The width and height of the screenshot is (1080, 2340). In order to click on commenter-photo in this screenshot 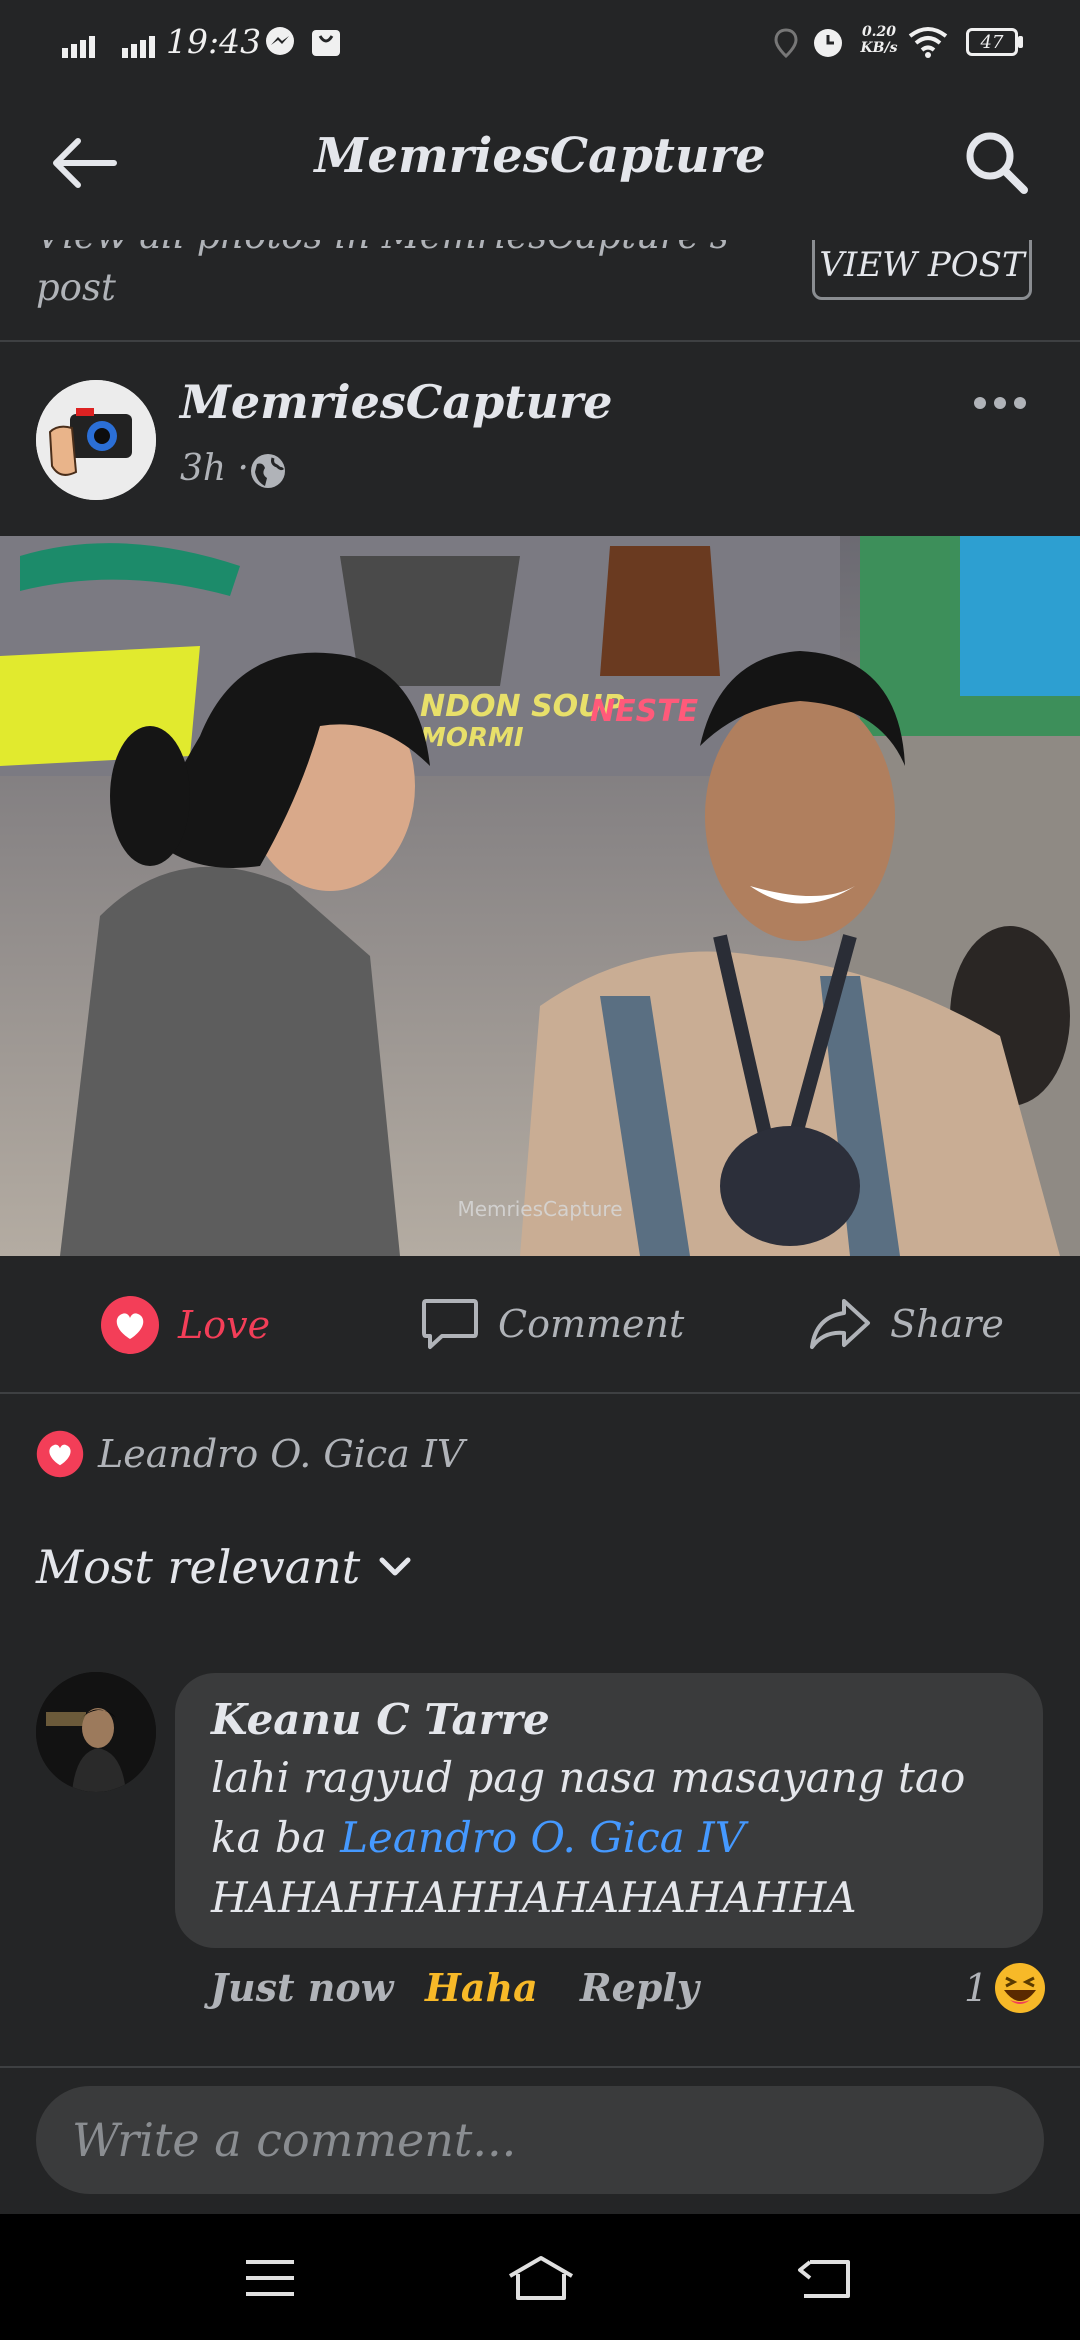, I will do `click(96, 1732)`.